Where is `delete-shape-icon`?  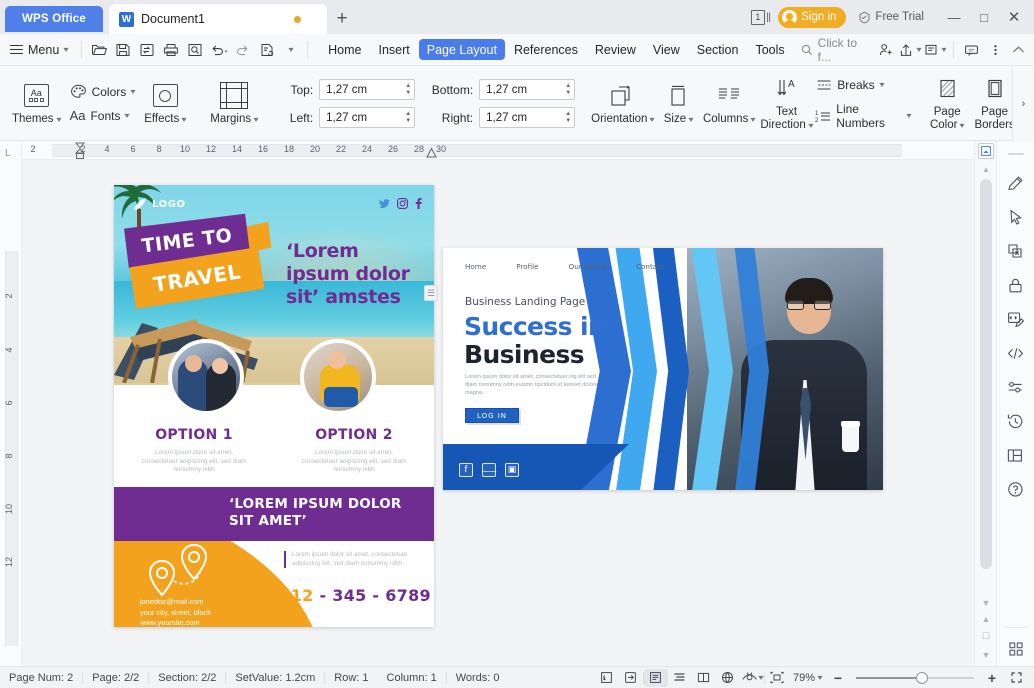 delete-shape-icon is located at coordinates (1016, 252).